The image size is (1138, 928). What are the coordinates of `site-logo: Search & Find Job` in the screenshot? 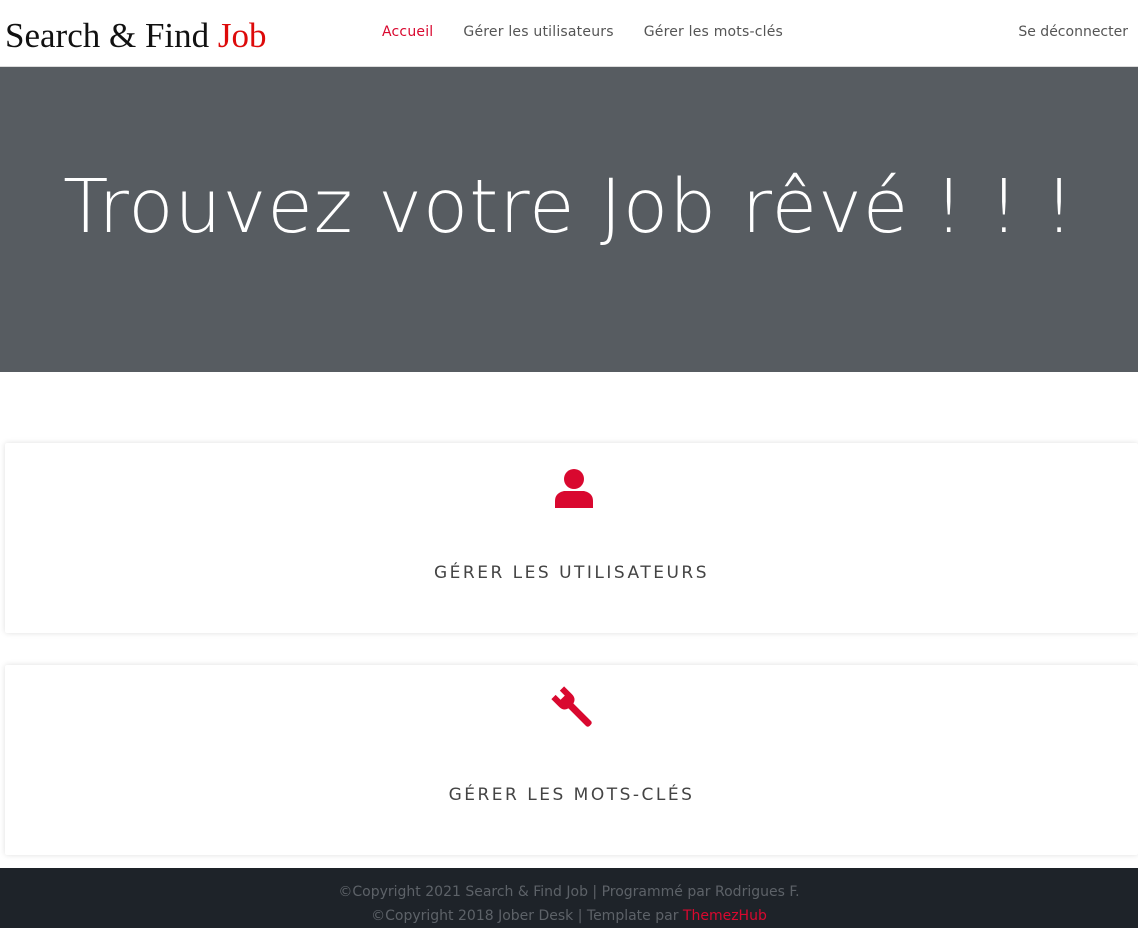 It's located at (136, 36).